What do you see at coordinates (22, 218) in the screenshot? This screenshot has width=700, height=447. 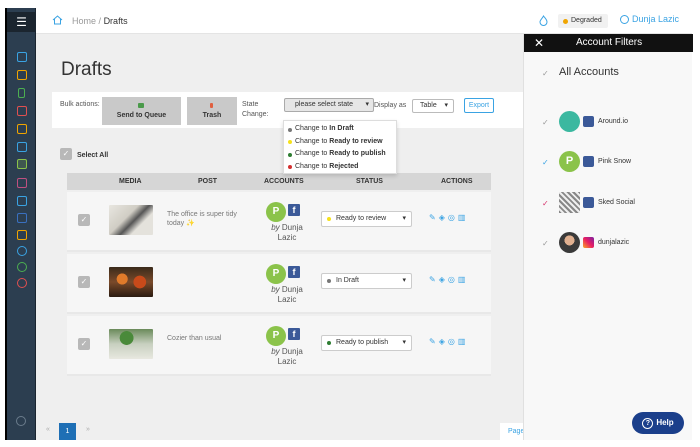 I see `users-icon` at bounding box center [22, 218].